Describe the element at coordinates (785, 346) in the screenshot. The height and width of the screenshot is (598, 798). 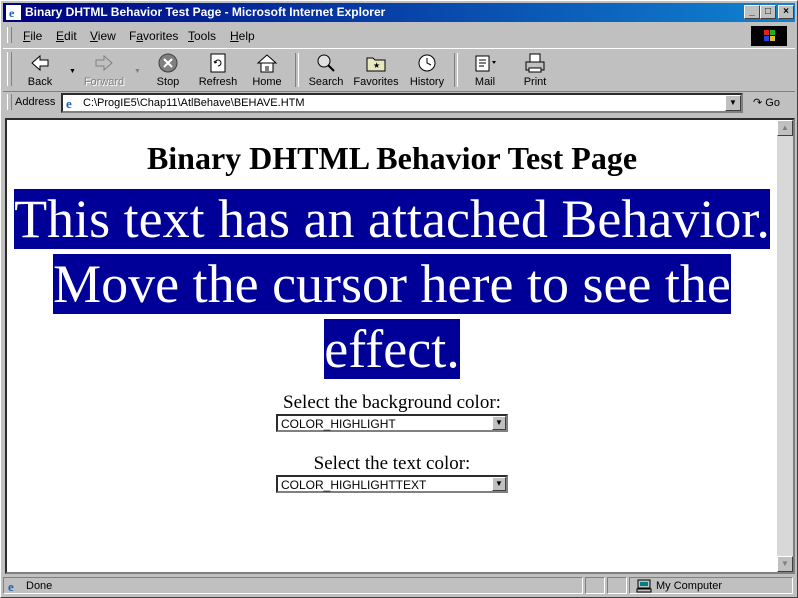
I see `vertical-scrollbar: ▲ ▼` at that location.